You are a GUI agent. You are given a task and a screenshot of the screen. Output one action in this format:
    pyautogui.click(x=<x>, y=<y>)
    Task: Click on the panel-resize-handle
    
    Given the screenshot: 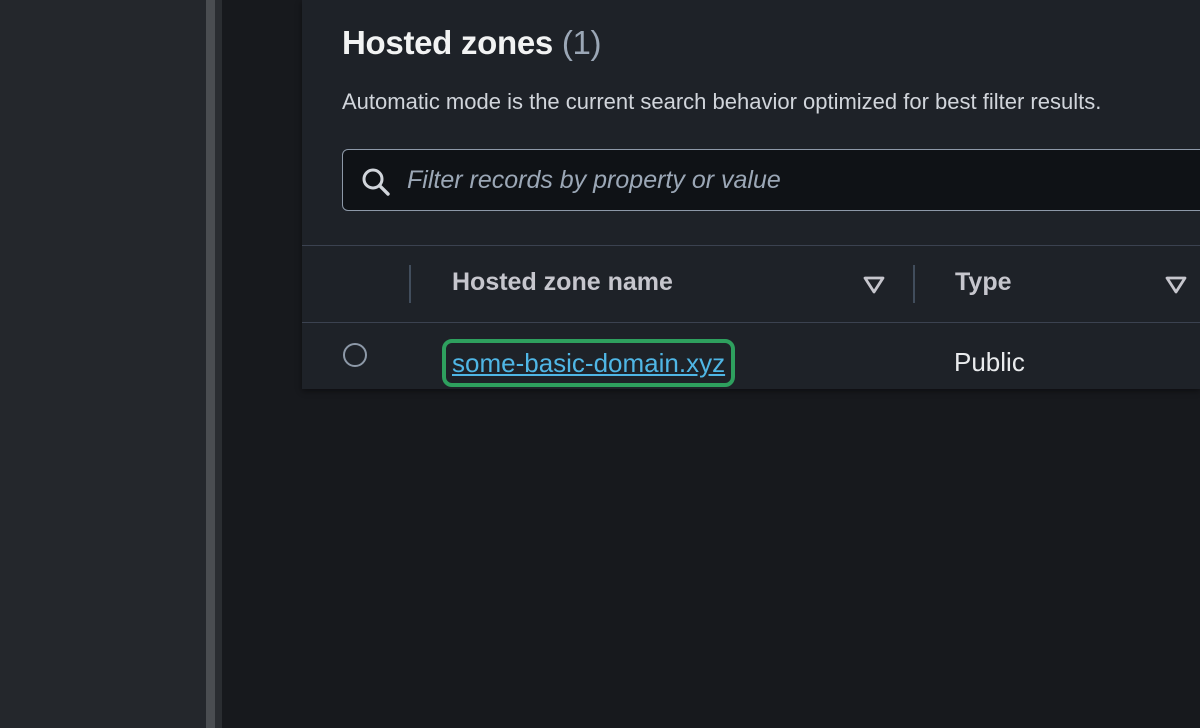 What is the action you would take?
    pyautogui.click(x=210, y=364)
    